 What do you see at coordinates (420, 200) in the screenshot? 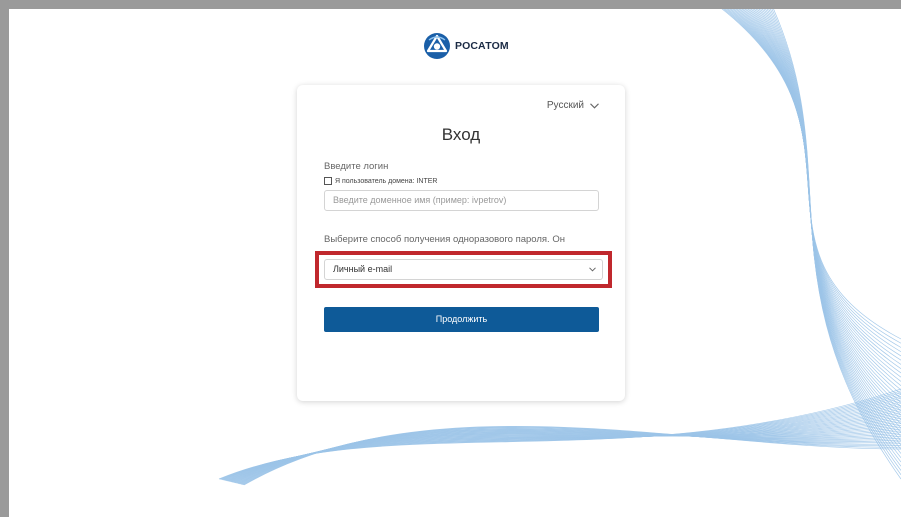
I see `login-placeholder: Введите доменное имя (пример: ivpetrov)` at bounding box center [420, 200].